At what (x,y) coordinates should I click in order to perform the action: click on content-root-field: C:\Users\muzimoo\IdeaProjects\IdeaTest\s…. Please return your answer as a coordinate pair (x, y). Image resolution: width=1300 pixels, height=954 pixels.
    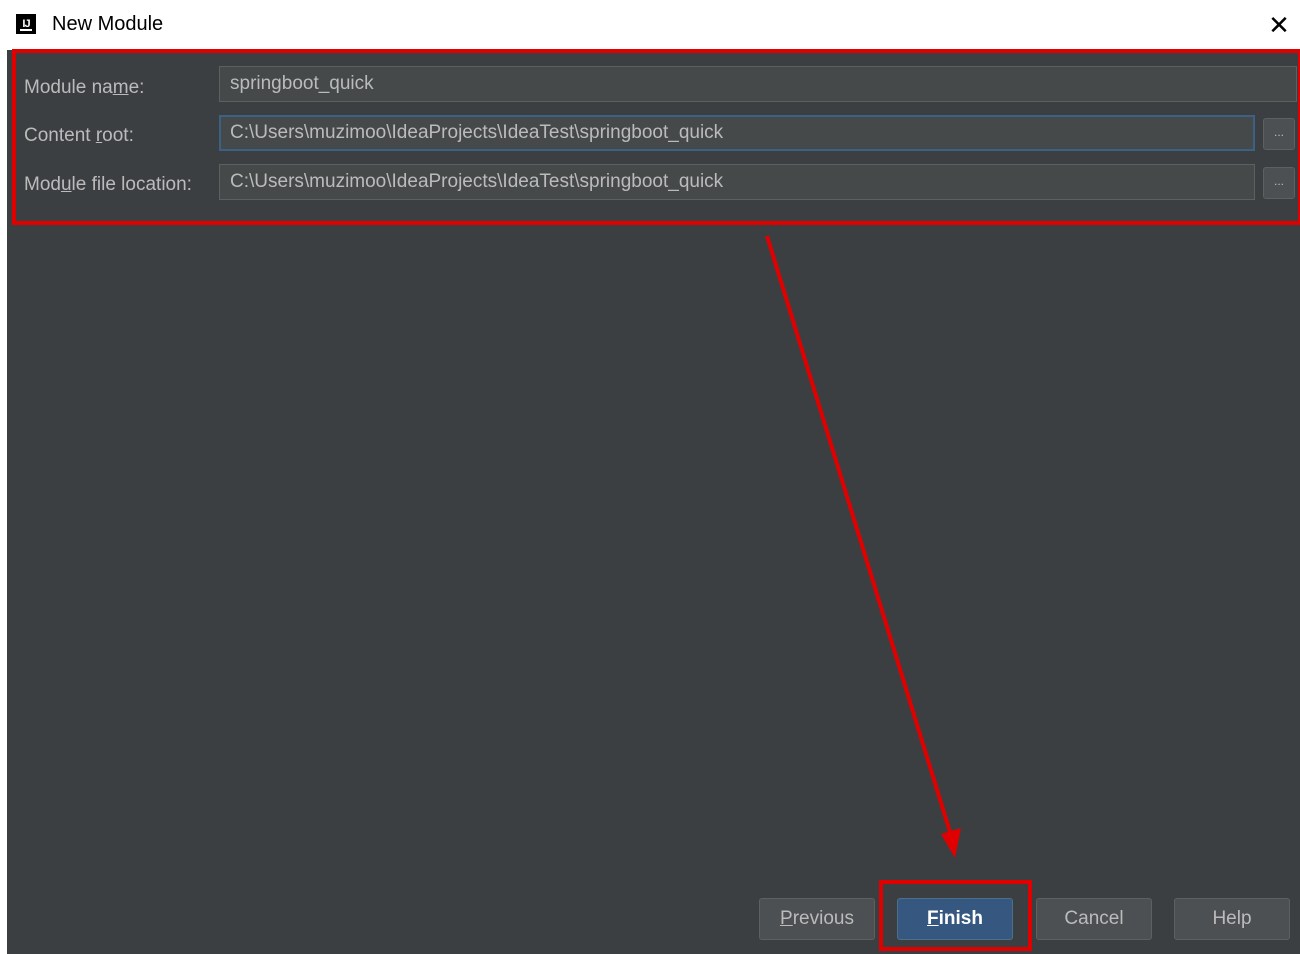
    Looking at the image, I should click on (737, 133).